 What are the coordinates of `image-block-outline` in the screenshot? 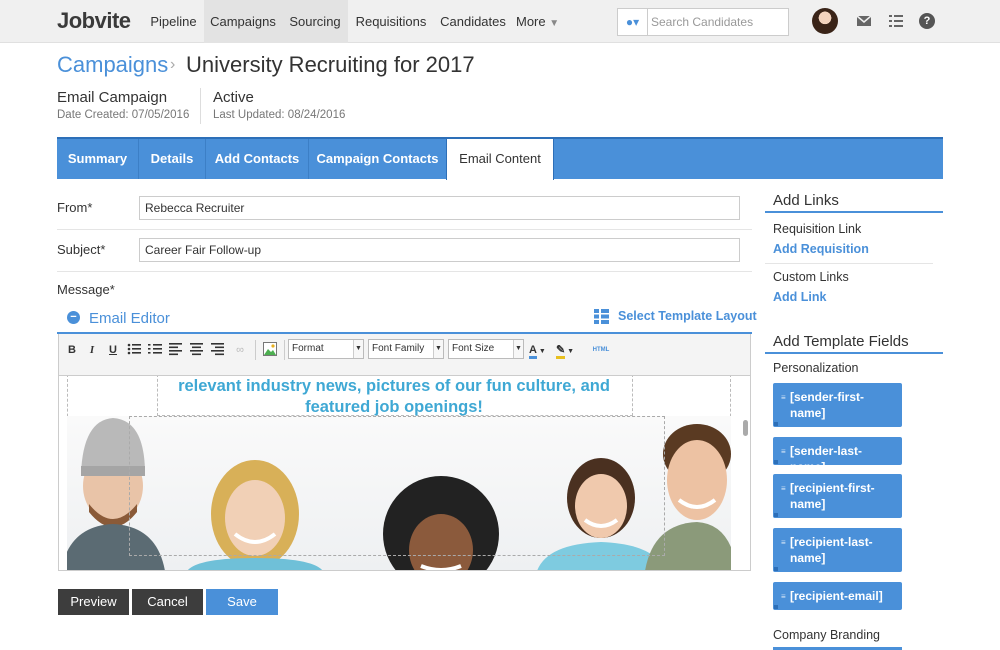 It's located at (397, 486).